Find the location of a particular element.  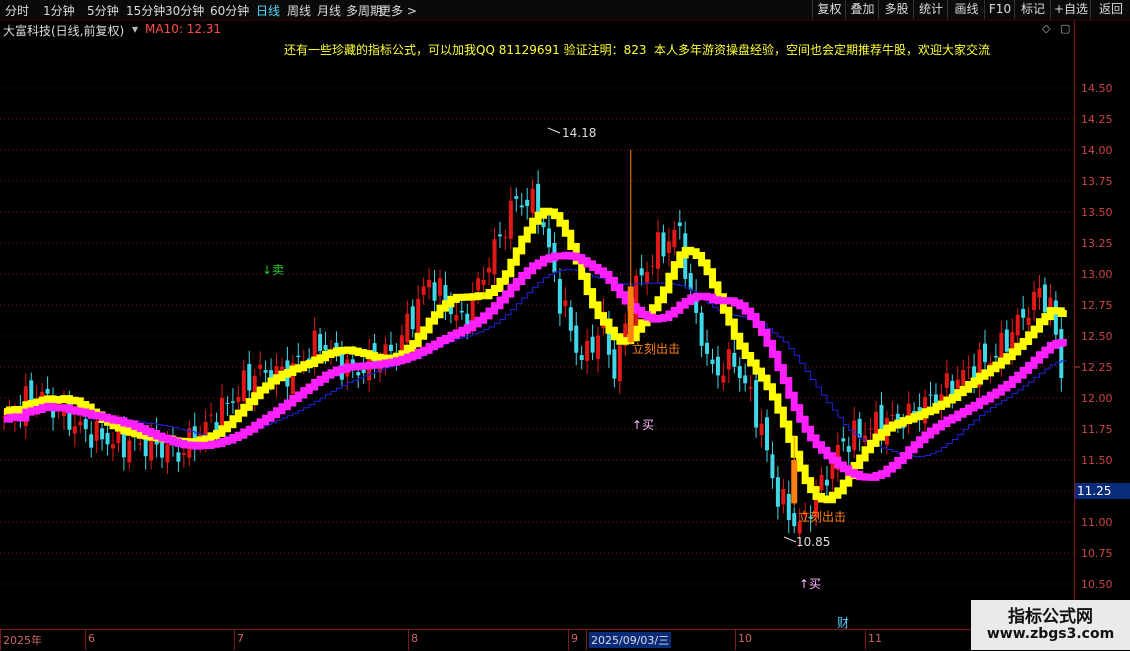

y-tick-label: 12.25 is located at coordinates (1097, 367).